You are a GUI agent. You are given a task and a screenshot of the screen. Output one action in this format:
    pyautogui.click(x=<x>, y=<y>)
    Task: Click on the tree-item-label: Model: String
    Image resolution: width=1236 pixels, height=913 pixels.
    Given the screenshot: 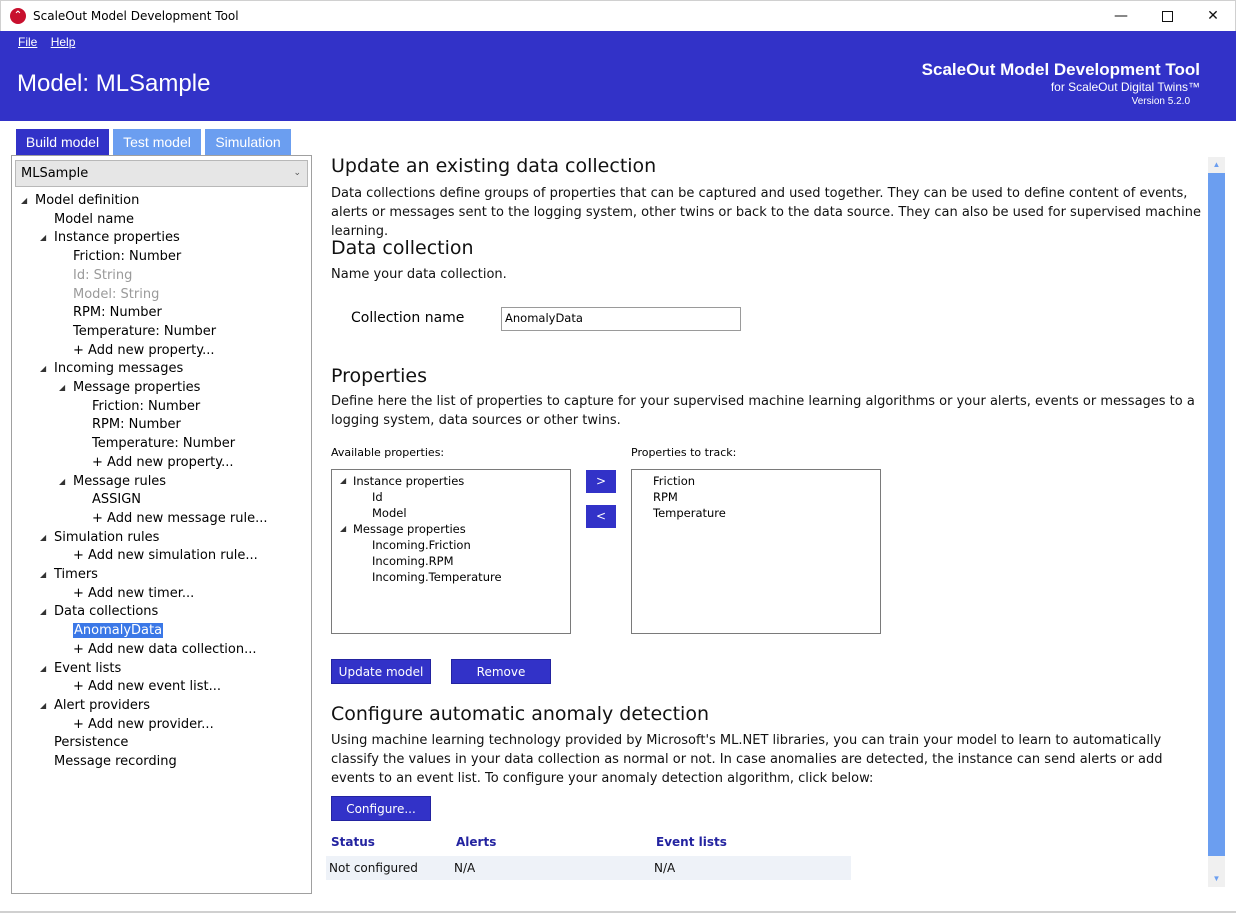 What is the action you would take?
    pyautogui.click(x=116, y=294)
    